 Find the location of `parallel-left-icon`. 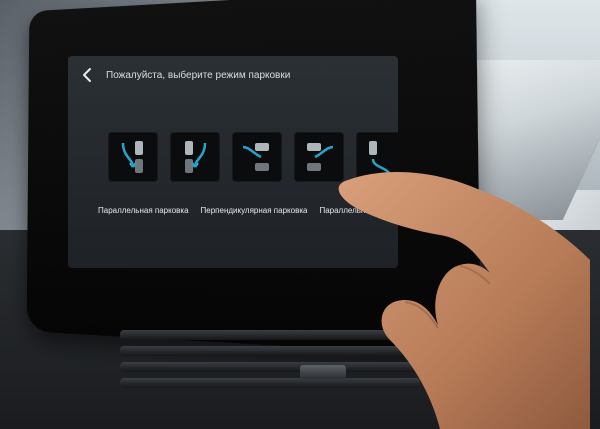

parallel-left-icon is located at coordinates (132, 157).